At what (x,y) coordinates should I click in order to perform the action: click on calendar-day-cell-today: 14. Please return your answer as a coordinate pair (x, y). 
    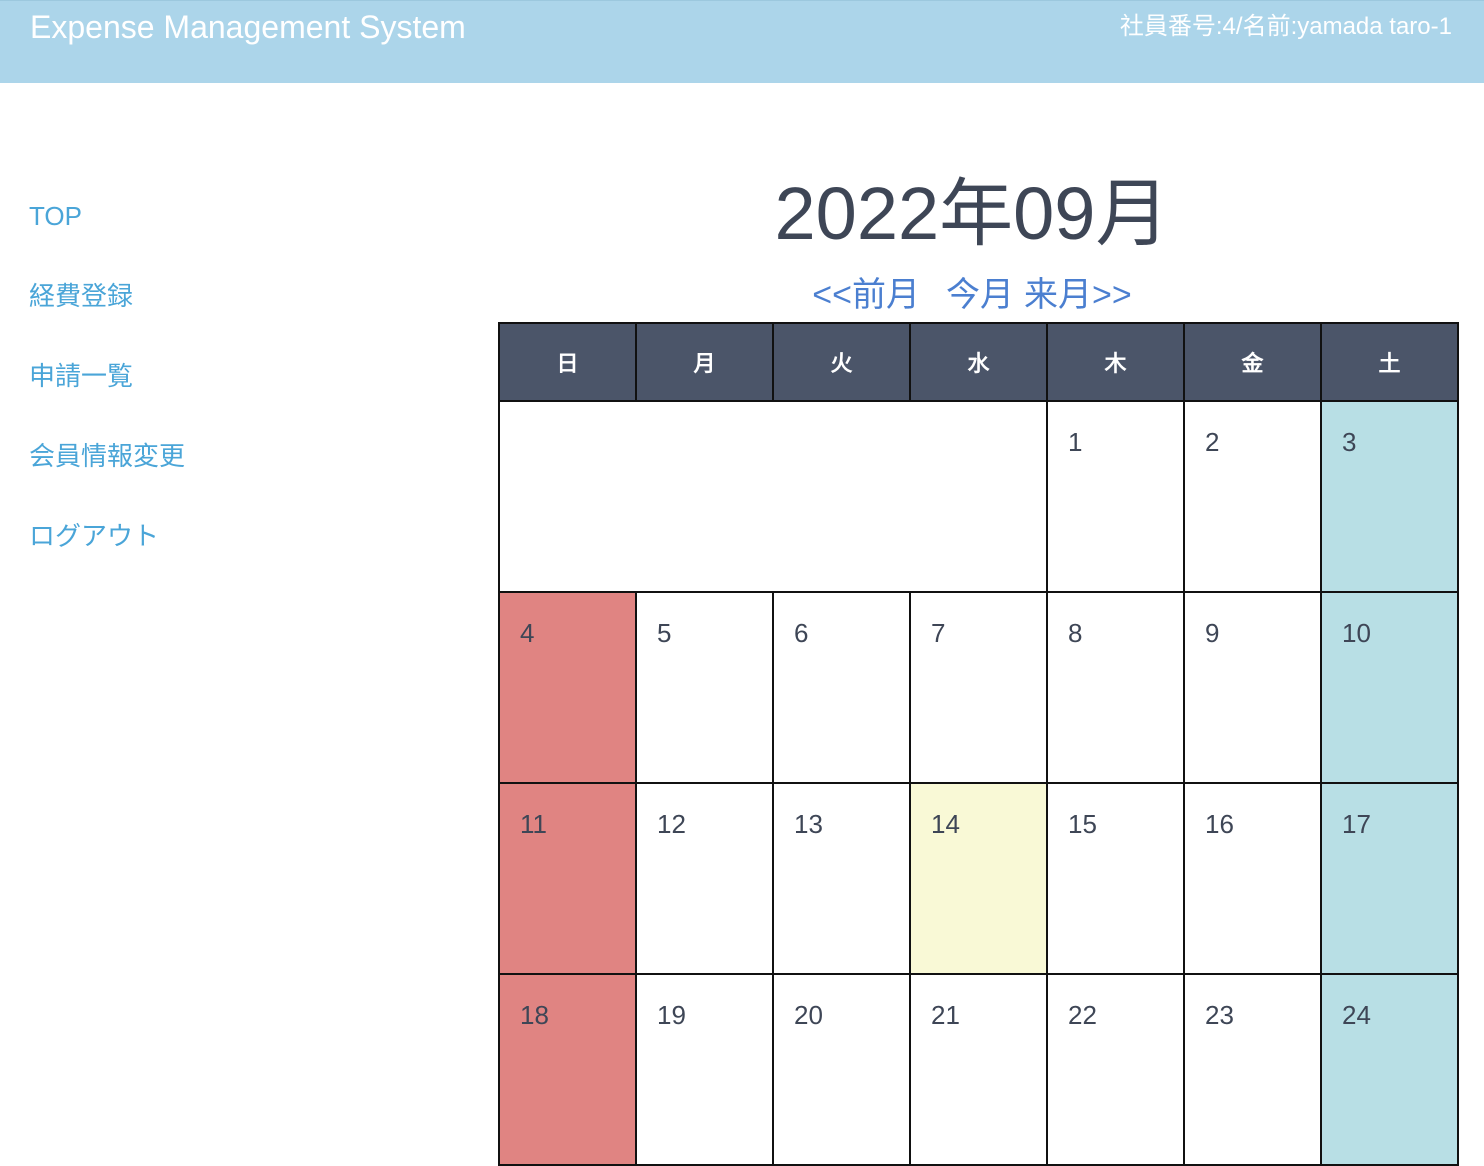
    Looking at the image, I should click on (978, 878).